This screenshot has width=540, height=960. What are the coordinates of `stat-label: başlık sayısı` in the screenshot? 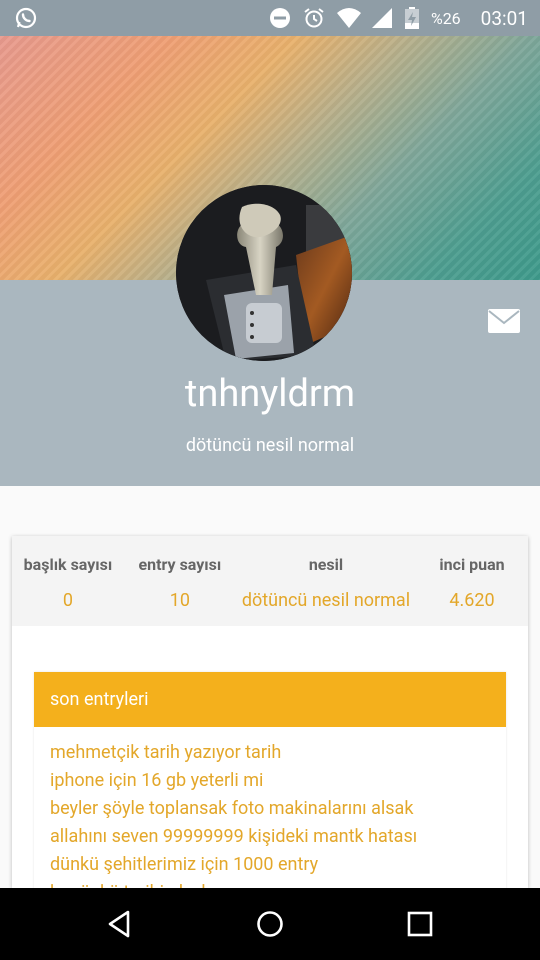 It's located at (68, 564).